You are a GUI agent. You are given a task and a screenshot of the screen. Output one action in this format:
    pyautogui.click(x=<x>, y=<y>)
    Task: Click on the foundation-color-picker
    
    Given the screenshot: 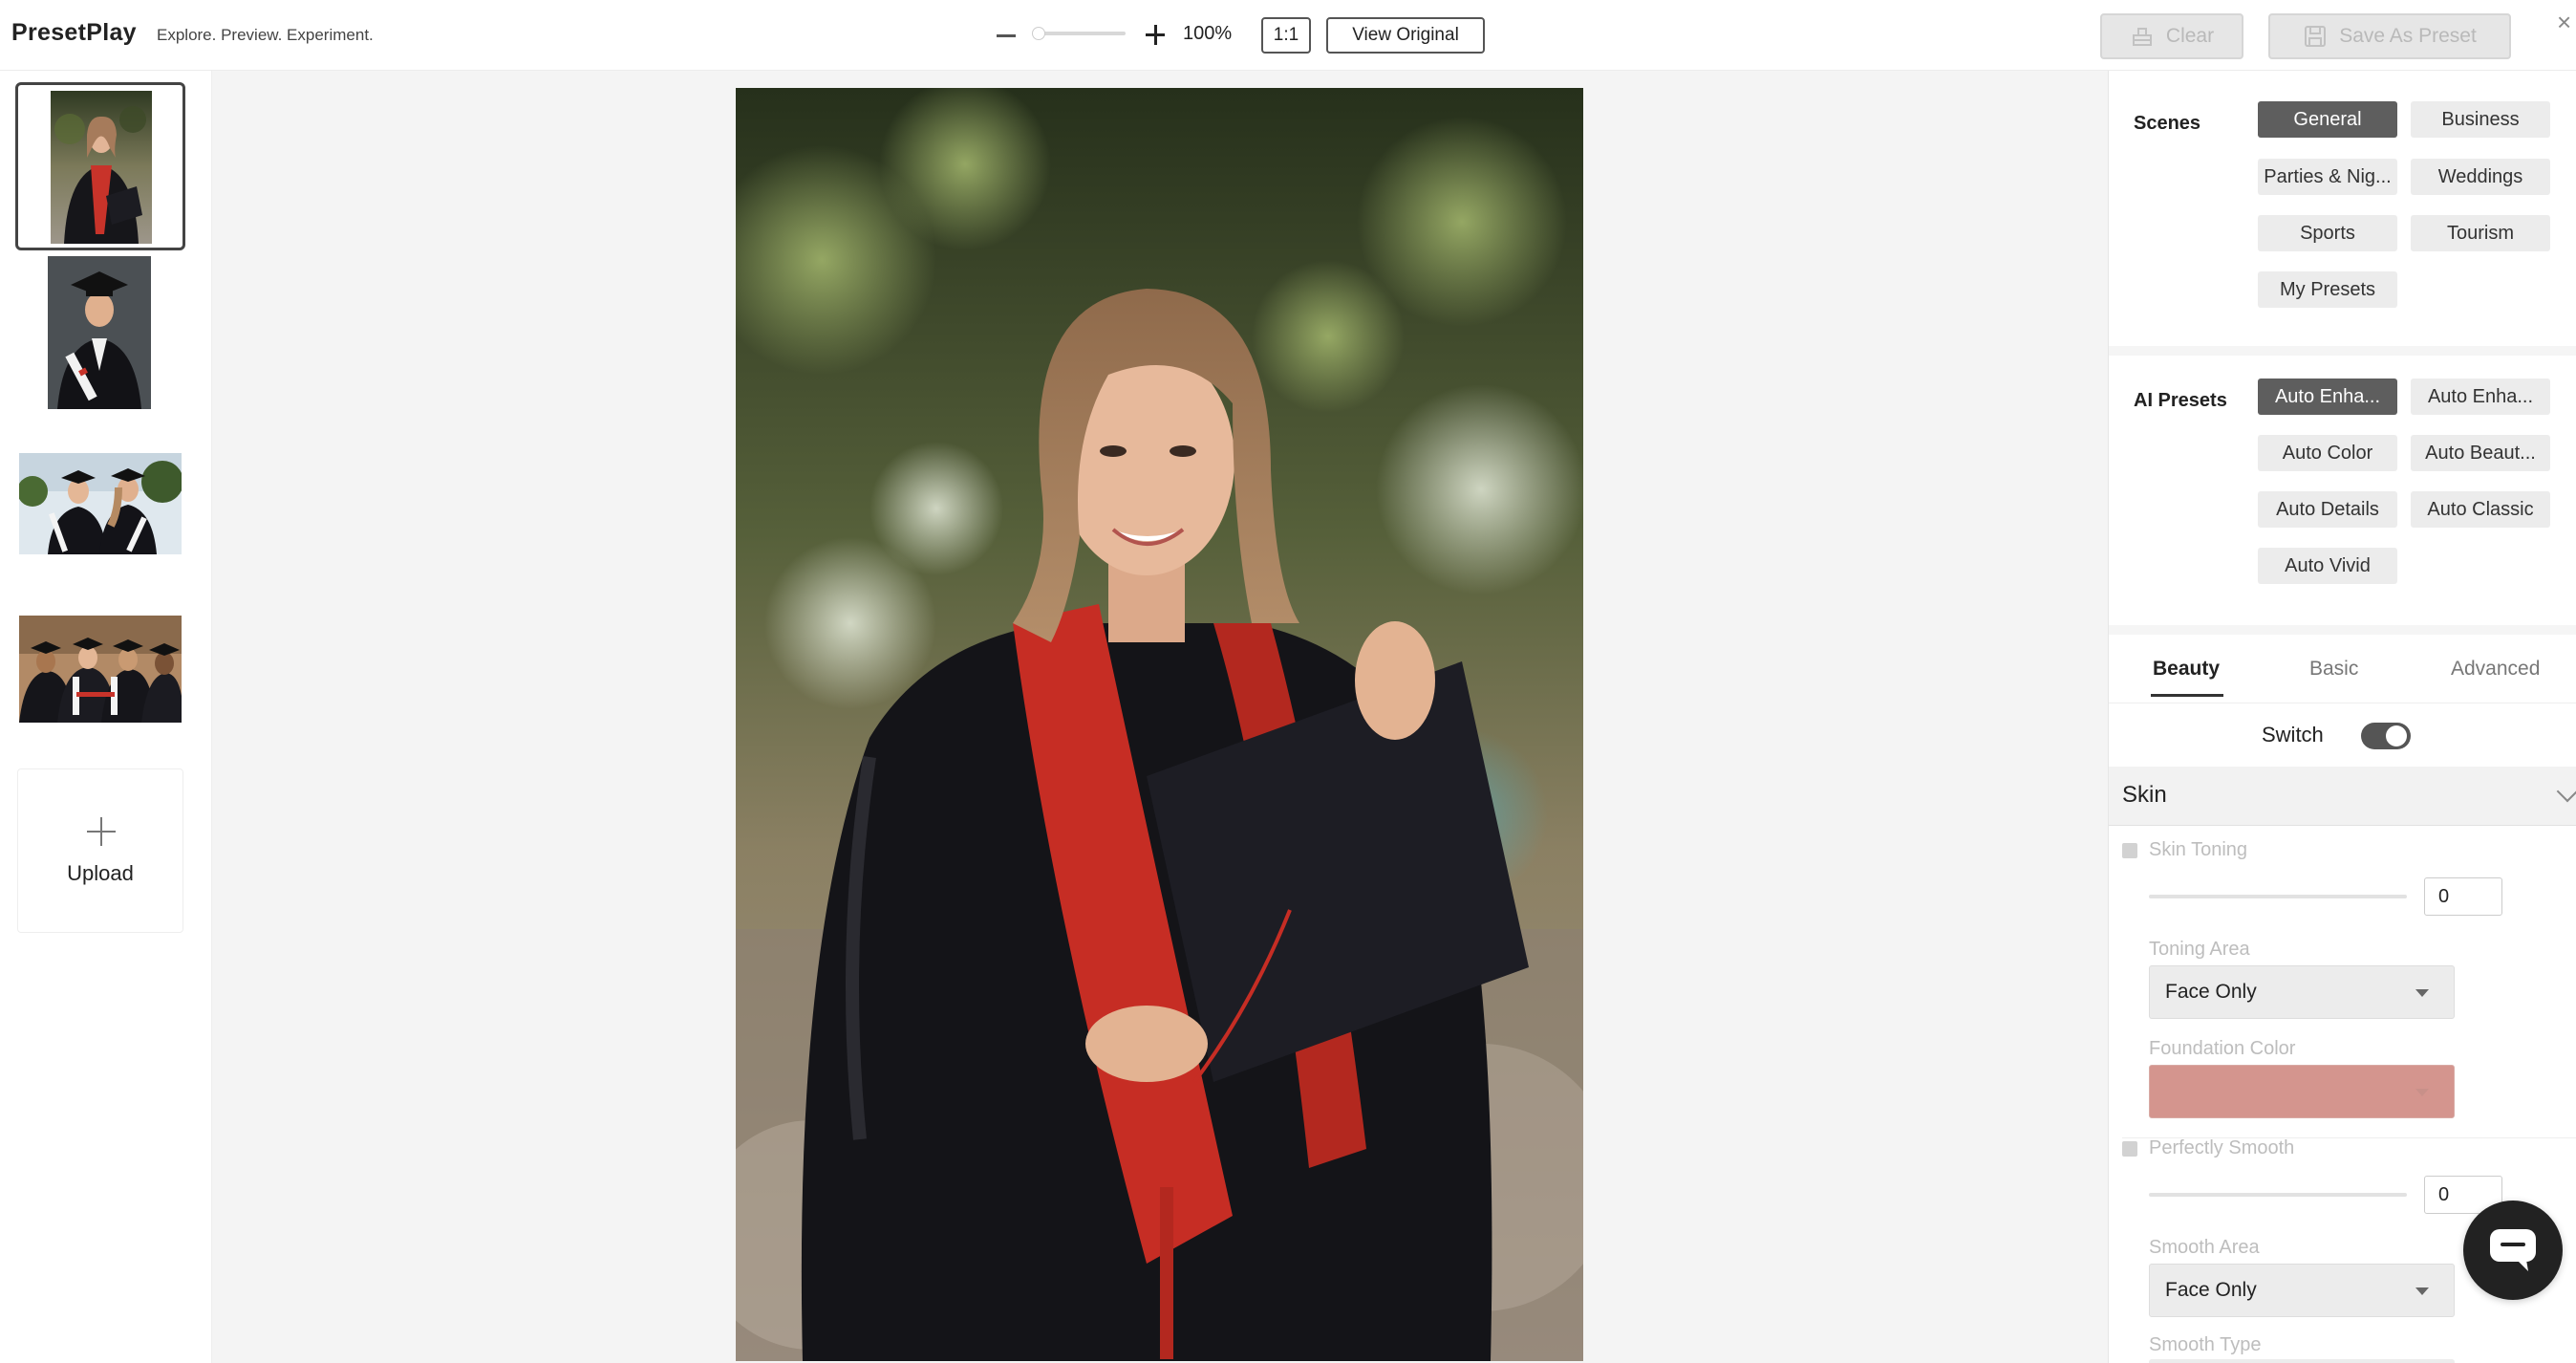 What is the action you would take?
    pyautogui.click(x=2302, y=1091)
    